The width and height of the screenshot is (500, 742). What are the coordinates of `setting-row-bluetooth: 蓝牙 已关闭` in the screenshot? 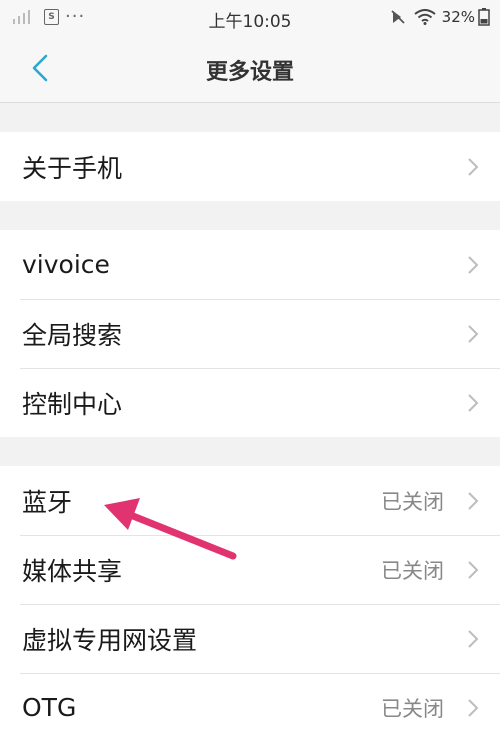 It's located at (250, 500).